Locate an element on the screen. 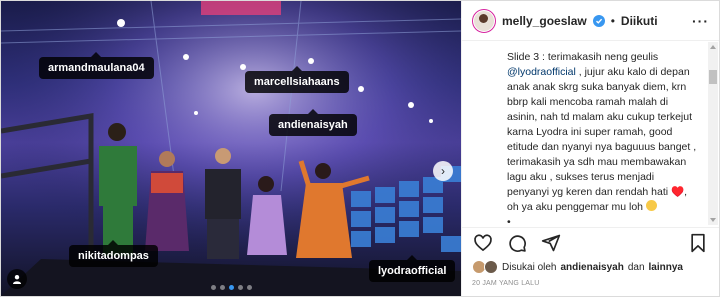 The width and height of the screenshot is (720, 297). liker-username-link: andienaisyah is located at coordinates (591, 267).